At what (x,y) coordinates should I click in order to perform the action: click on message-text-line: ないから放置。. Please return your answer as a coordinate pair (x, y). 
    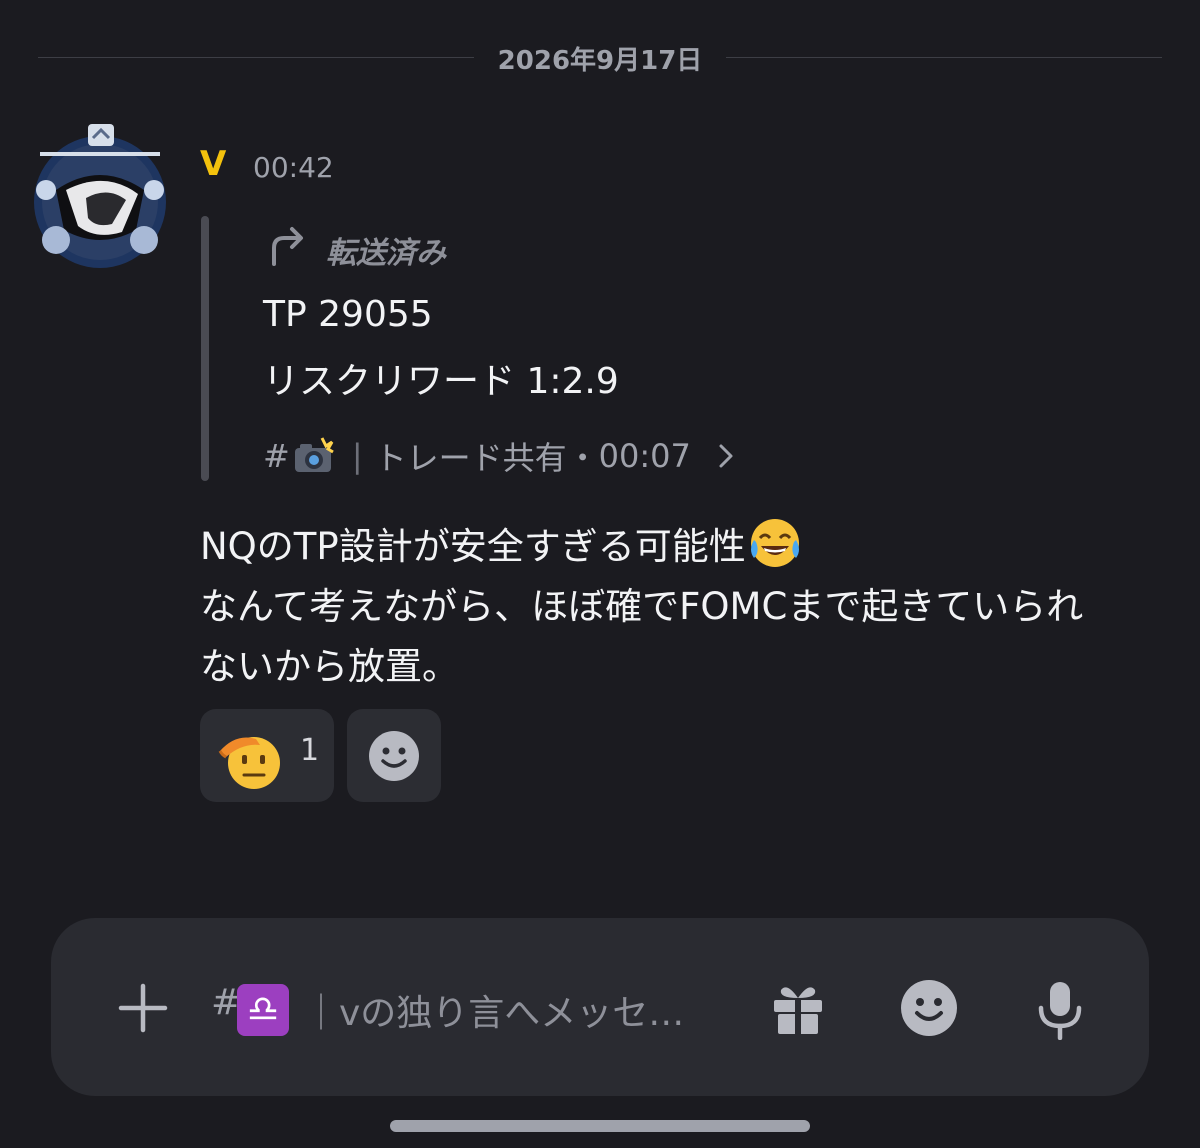
    Looking at the image, I should click on (329, 666).